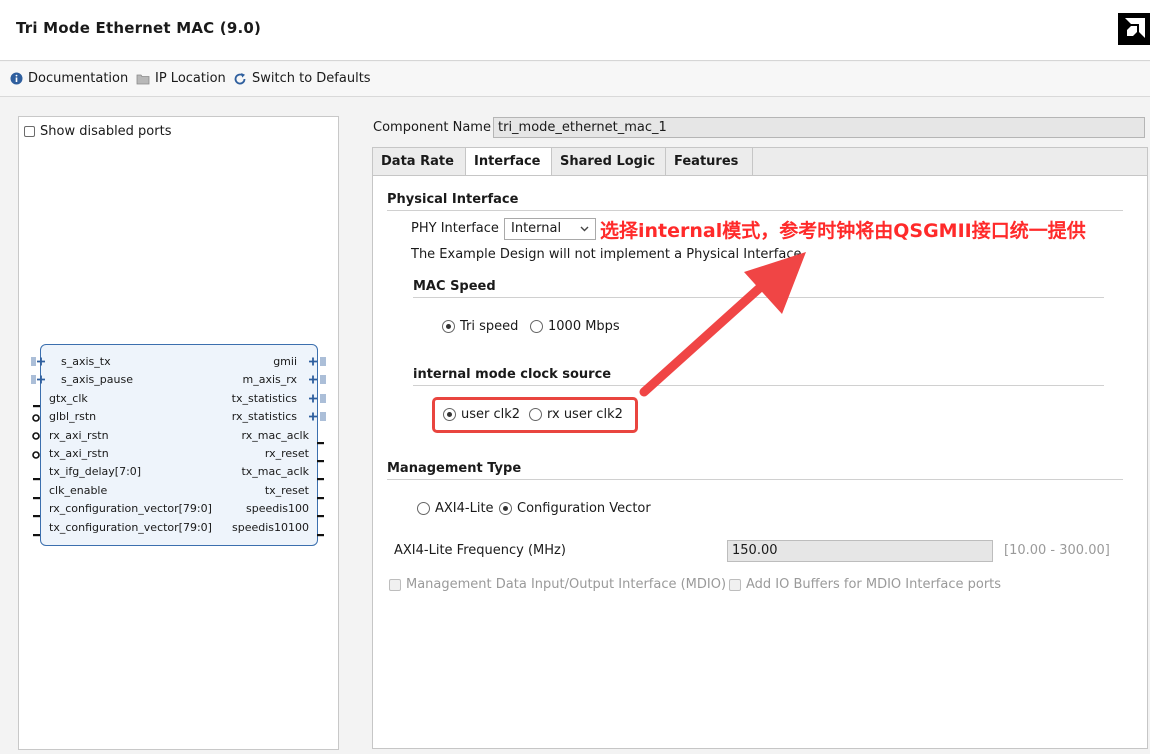  What do you see at coordinates (584, 508) in the screenshot?
I see `configuration-vector-label: Configuration Vector` at bounding box center [584, 508].